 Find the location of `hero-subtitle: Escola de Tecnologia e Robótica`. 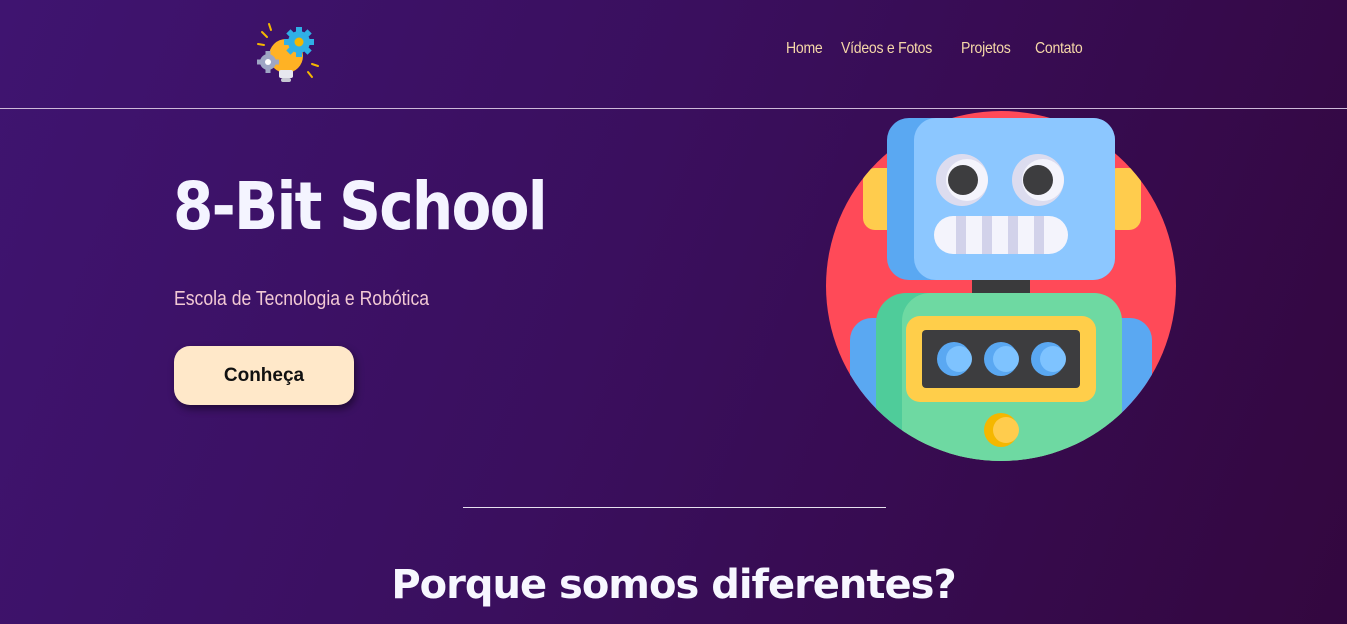

hero-subtitle: Escola de Tecnologia e Robótica is located at coordinates (302, 299).